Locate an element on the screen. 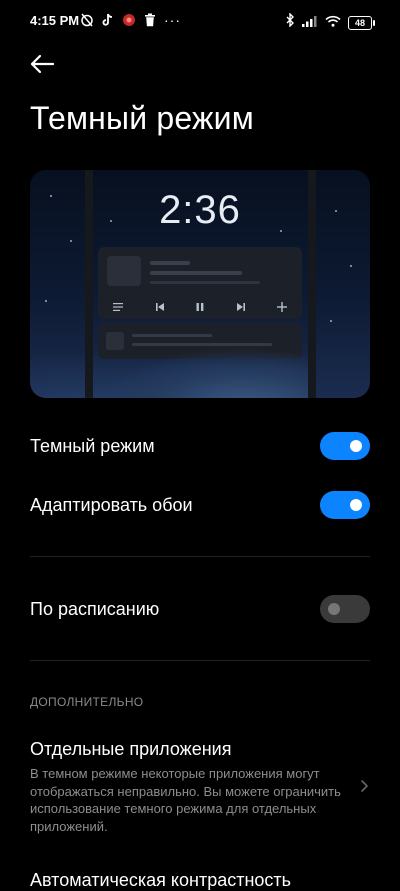  setting-schedule: По расписанию is located at coordinates (200, 609).